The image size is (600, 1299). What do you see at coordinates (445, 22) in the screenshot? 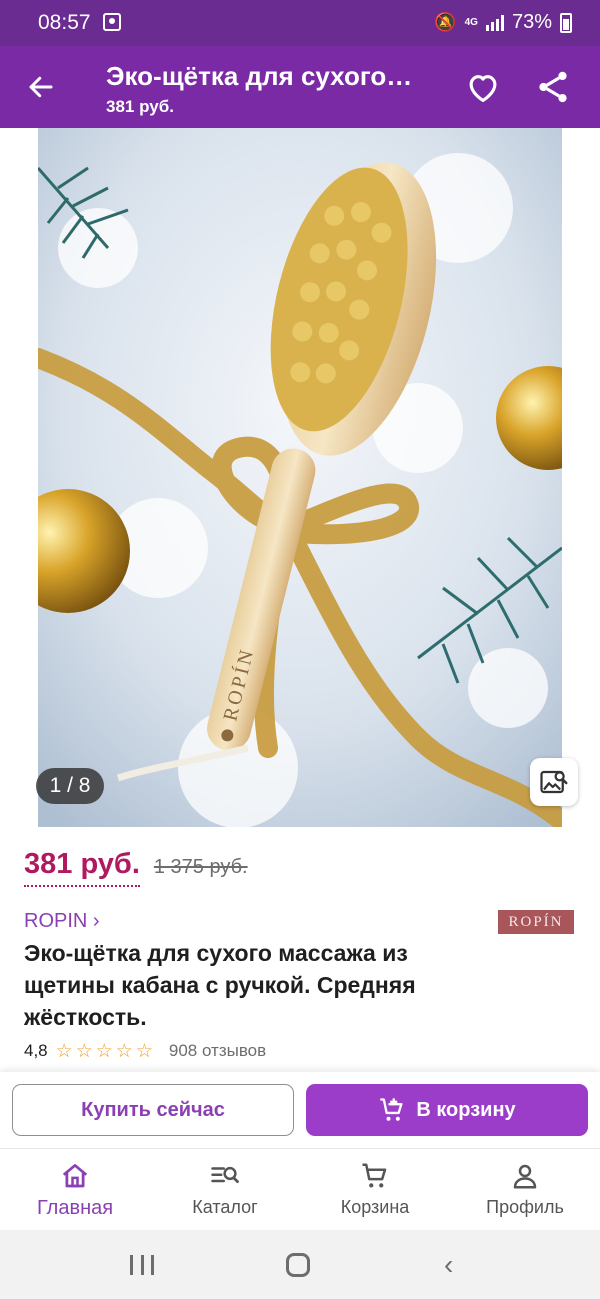
I see `mute-icon: 🔕` at bounding box center [445, 22].